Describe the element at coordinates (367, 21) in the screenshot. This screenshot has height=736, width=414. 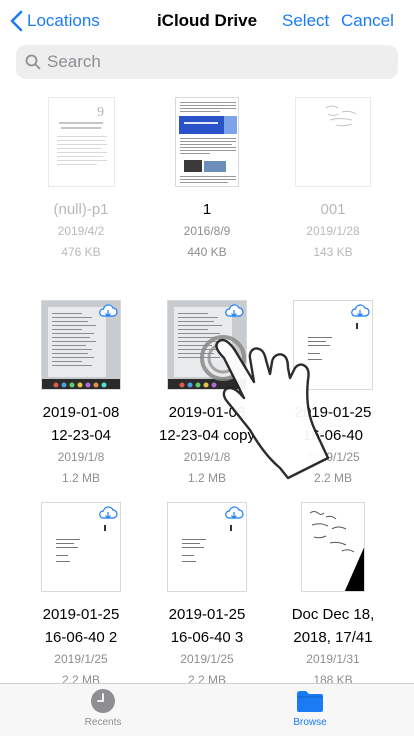
I see `cancel-button: Cancel` at that location.